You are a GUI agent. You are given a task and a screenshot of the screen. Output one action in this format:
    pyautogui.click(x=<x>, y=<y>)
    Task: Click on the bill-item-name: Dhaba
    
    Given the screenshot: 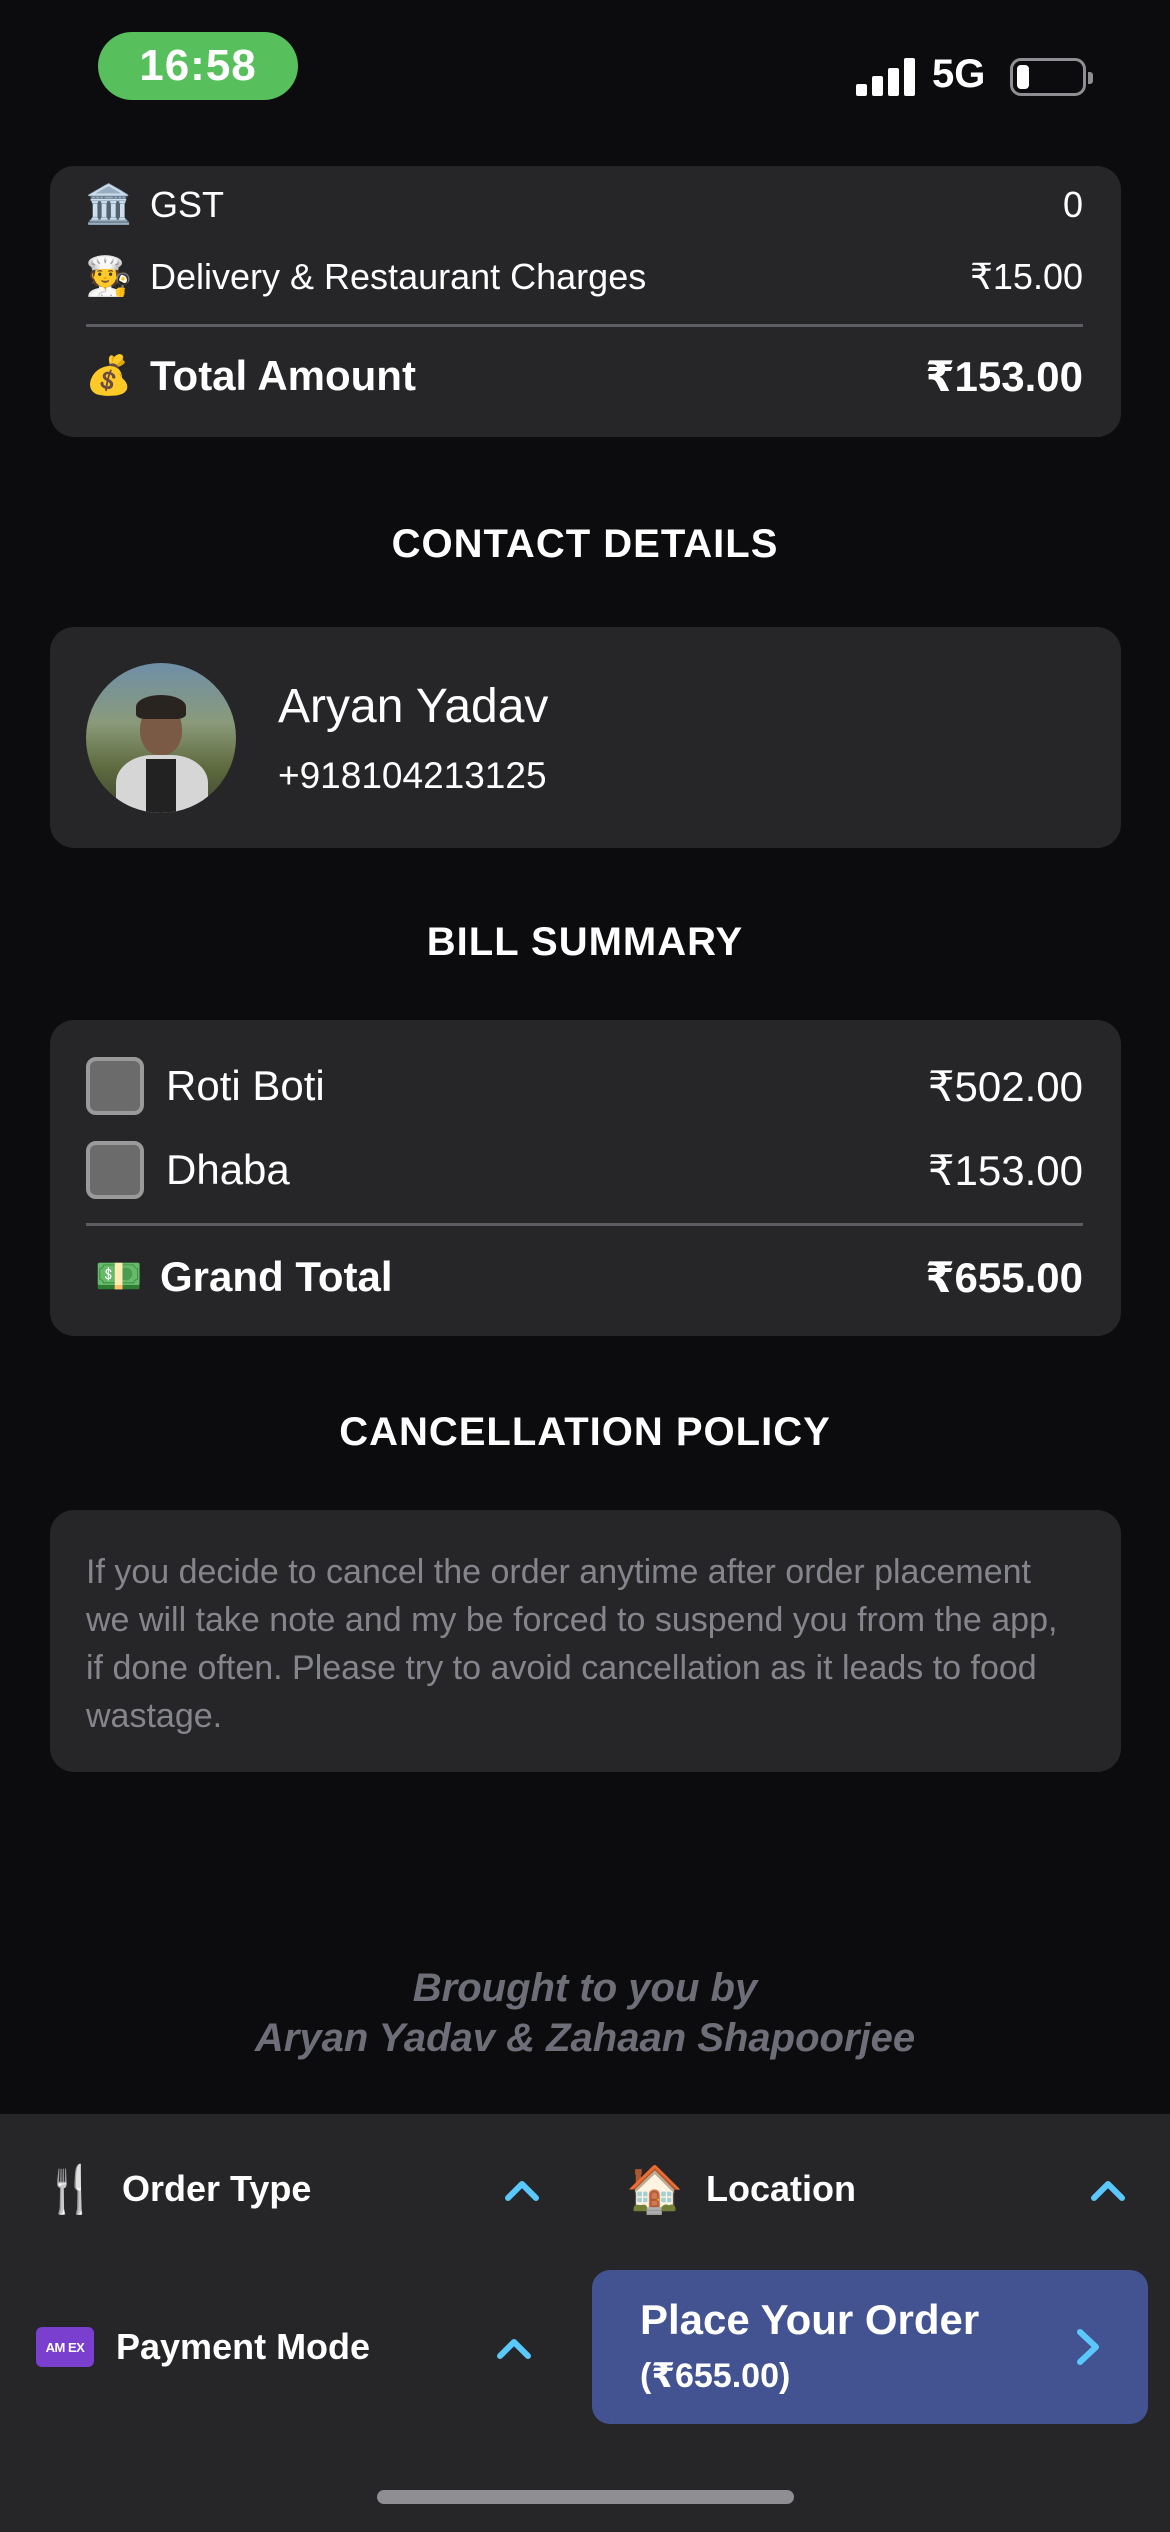 What is the action you would take?
    pyautogui.click(x=228, y=1169)
    